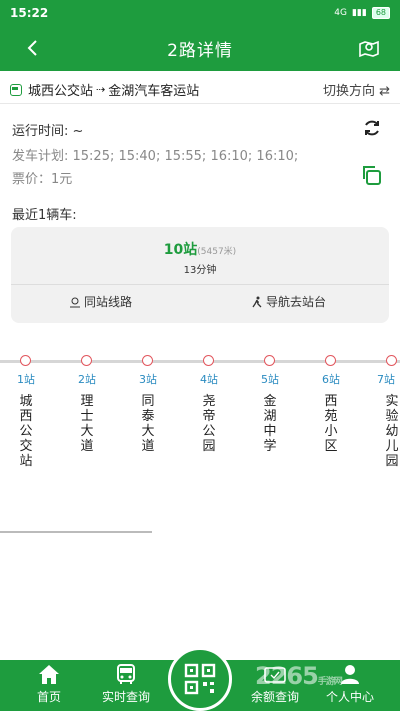 The width and height of the screenshot is (400, 711). Describe the element at coordinates (42, 179) in the screenshot. I see `fare: 票价：1元` at that location.